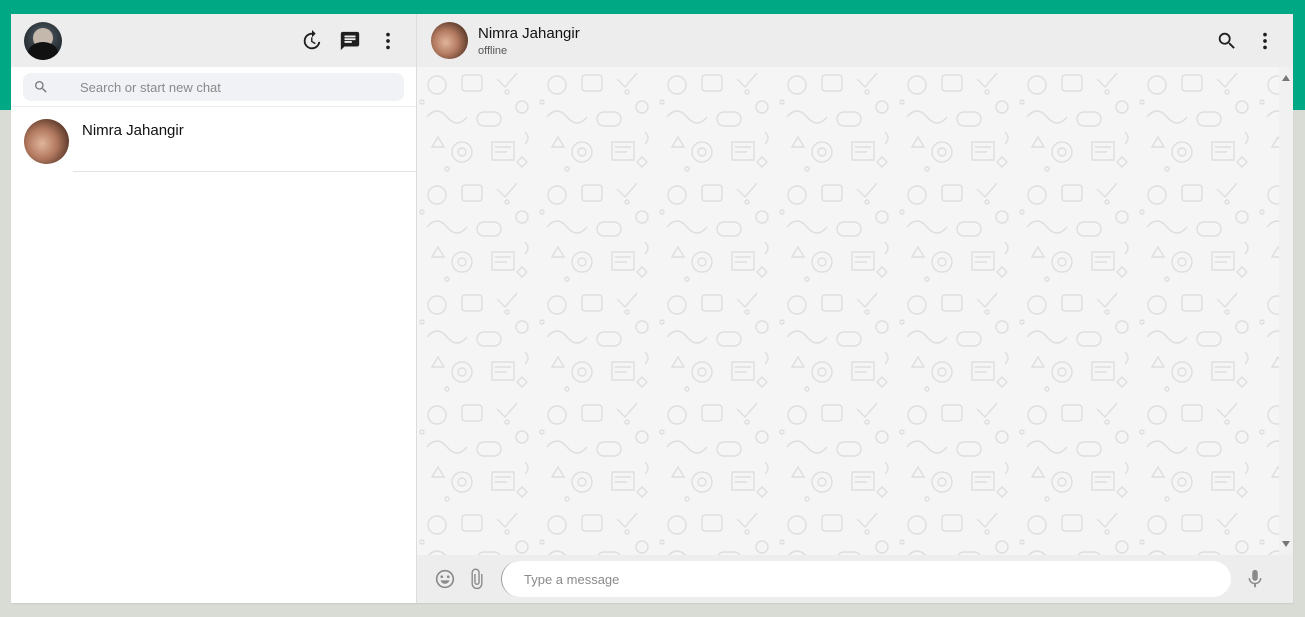  Describe the element at coordinates (1286, 78) in the screenshot. I see `scroll-up-arrow-icon` at that location.